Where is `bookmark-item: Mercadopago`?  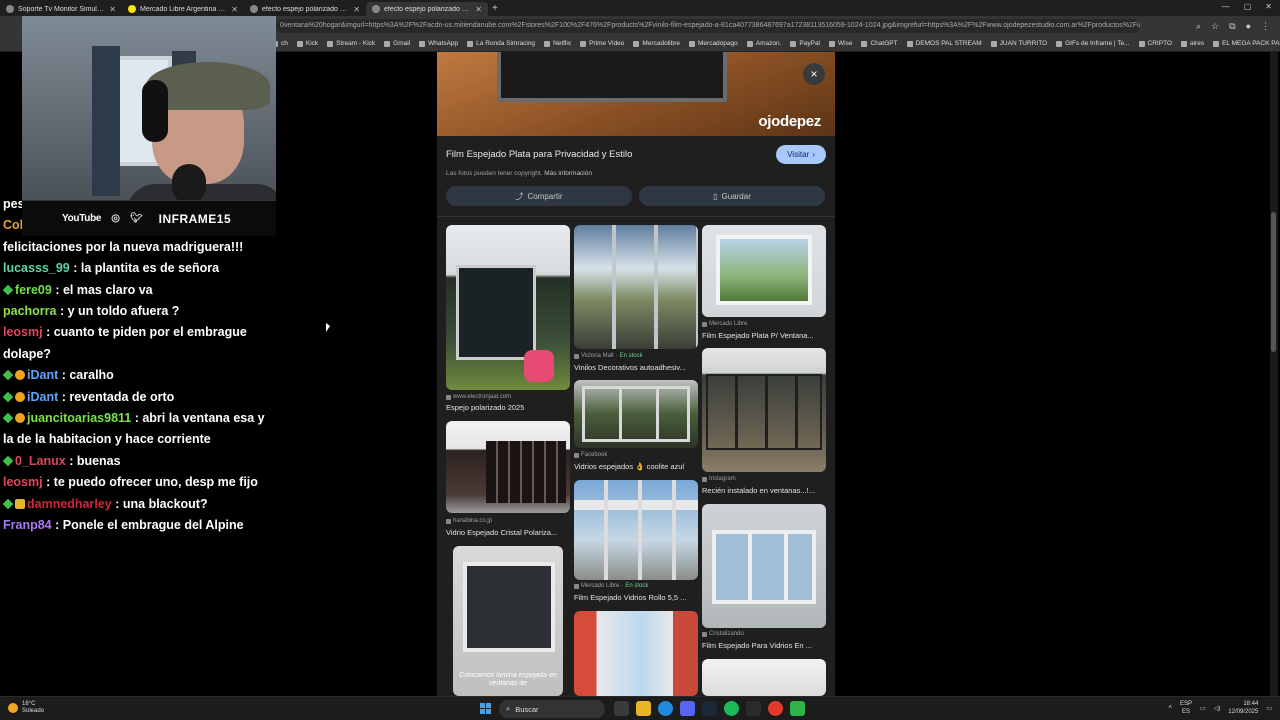 bookmark-item: Mercadopago is located at coordinates (713, 43).